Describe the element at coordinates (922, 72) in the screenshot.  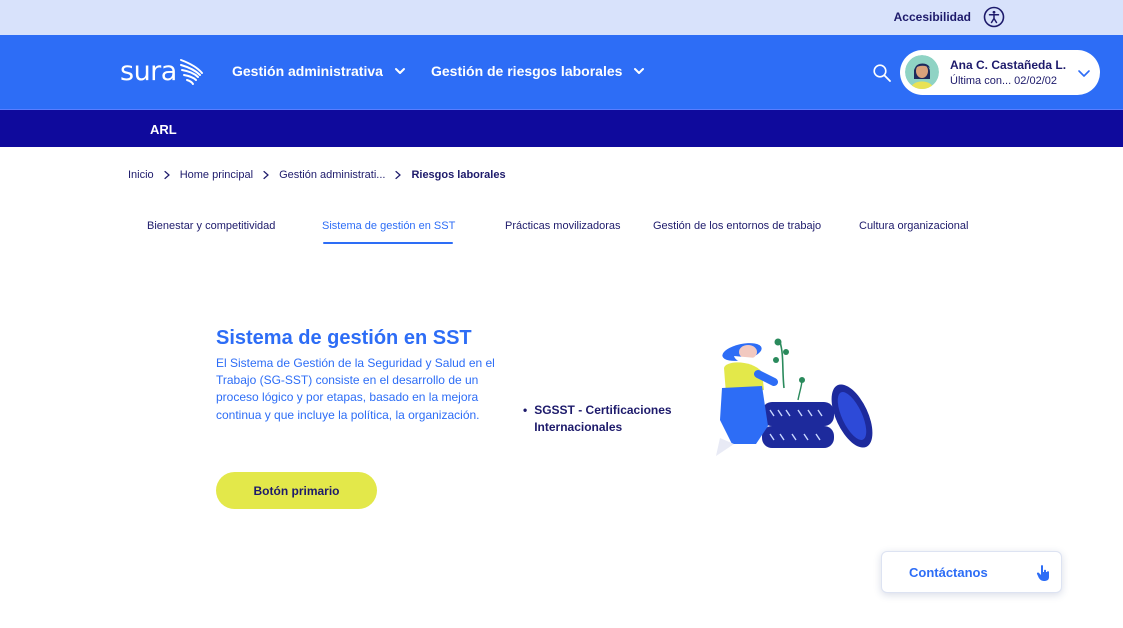
I see `avatar` at that location.